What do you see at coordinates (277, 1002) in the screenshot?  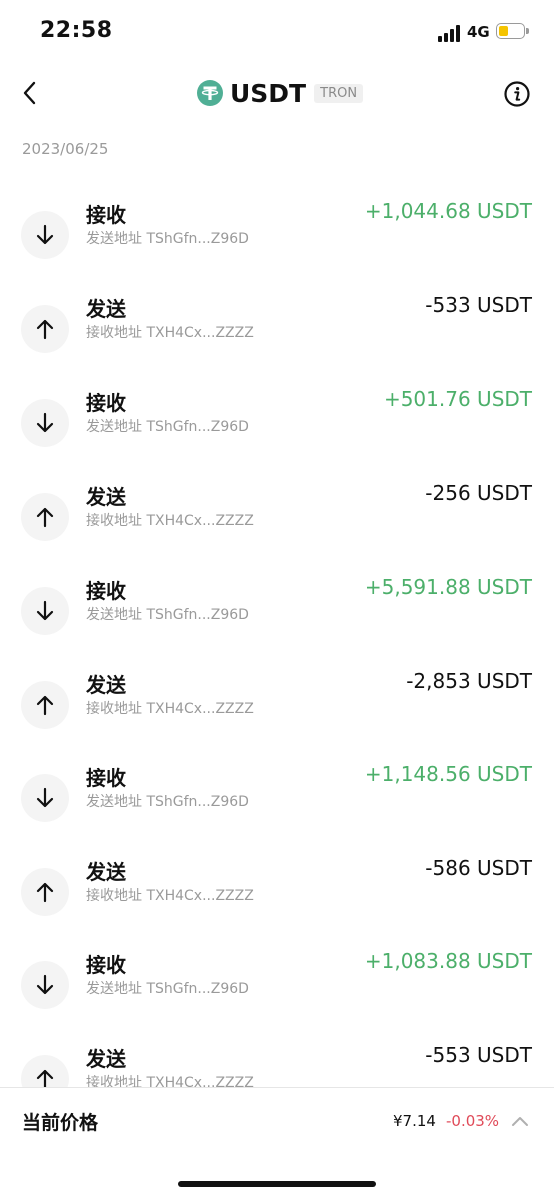 I see `transaction-row: 接收 发送地址 TShGfn...Z96D +1,083.88 USDT` at bounding box center [277, 1002].